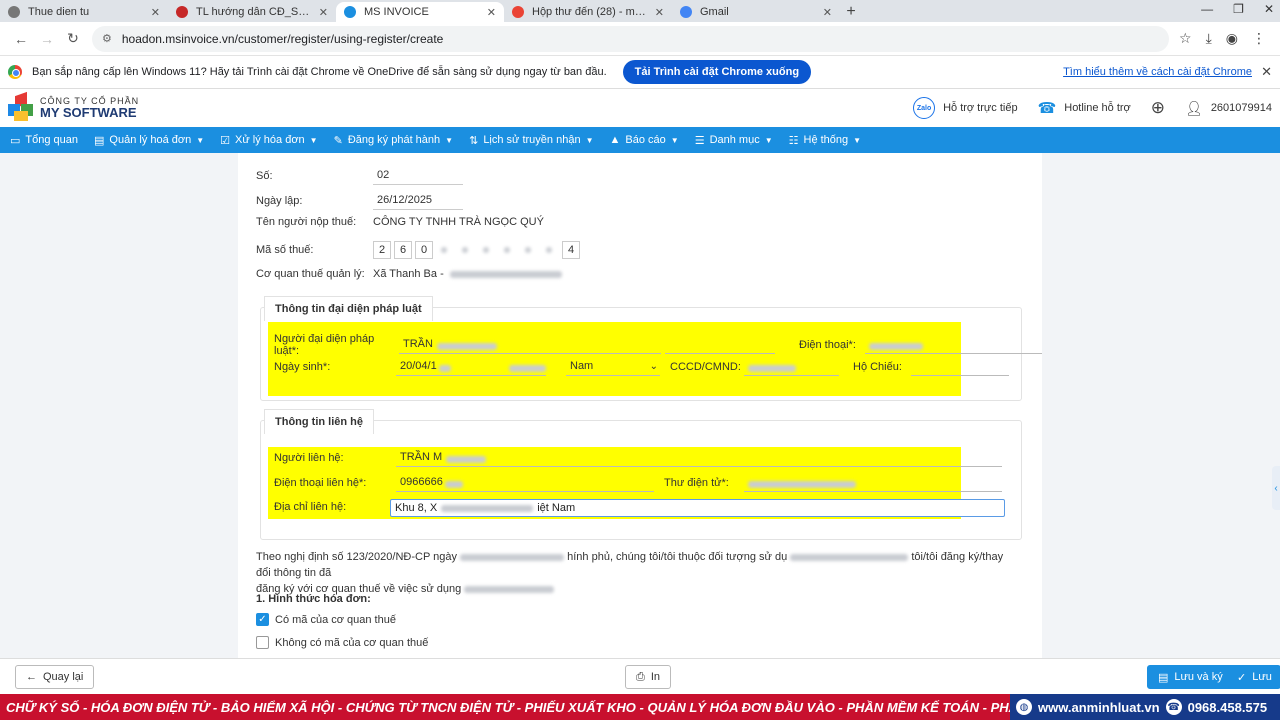  I want to click on option-without-code: Không có mã của cơ quan thuế, so click(342, 642).